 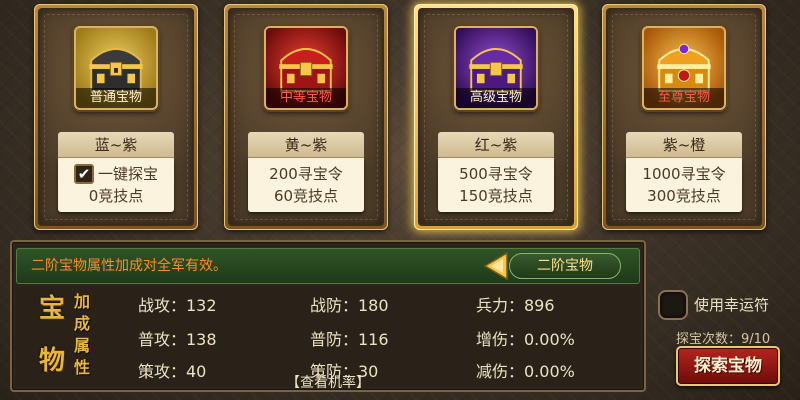 What do you see at coordinates (525, 339) in the screenshot?
I see `attr-zeng-shang: 增伤：0.00%` at bounding box center [525, 339].